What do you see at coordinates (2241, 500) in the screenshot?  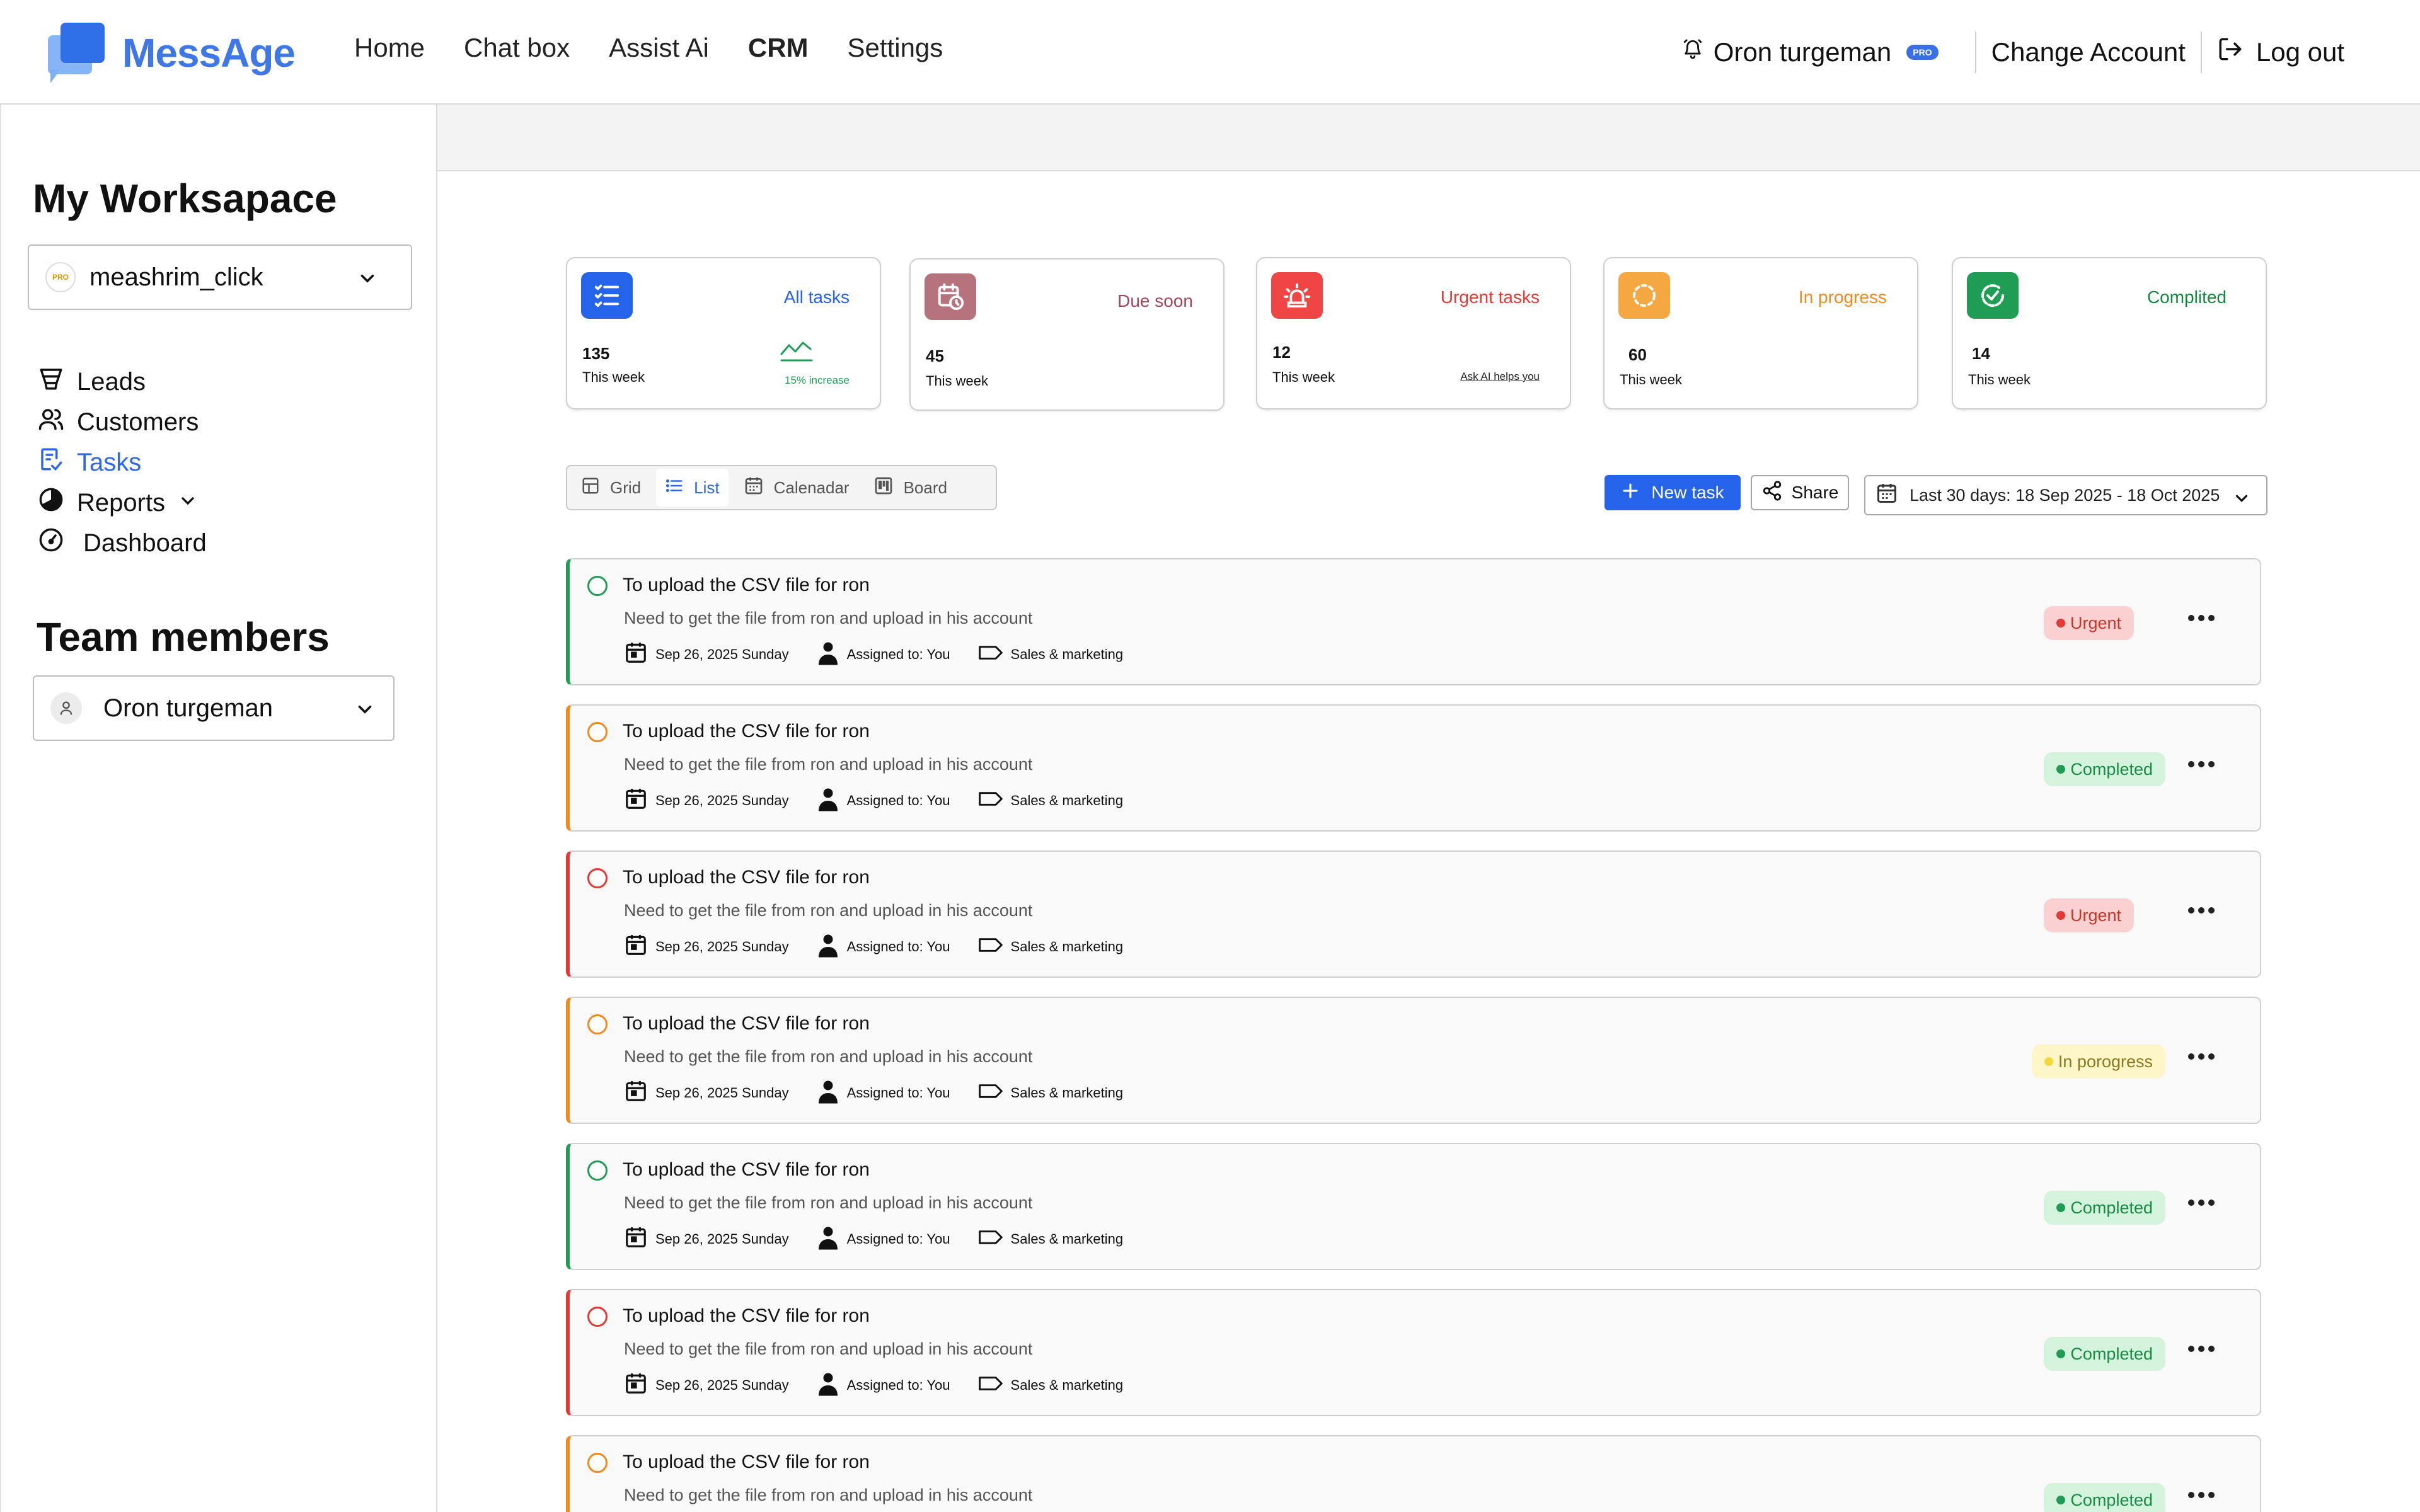 I see `chevron-down-icon` at bounding box center [2241, 500].